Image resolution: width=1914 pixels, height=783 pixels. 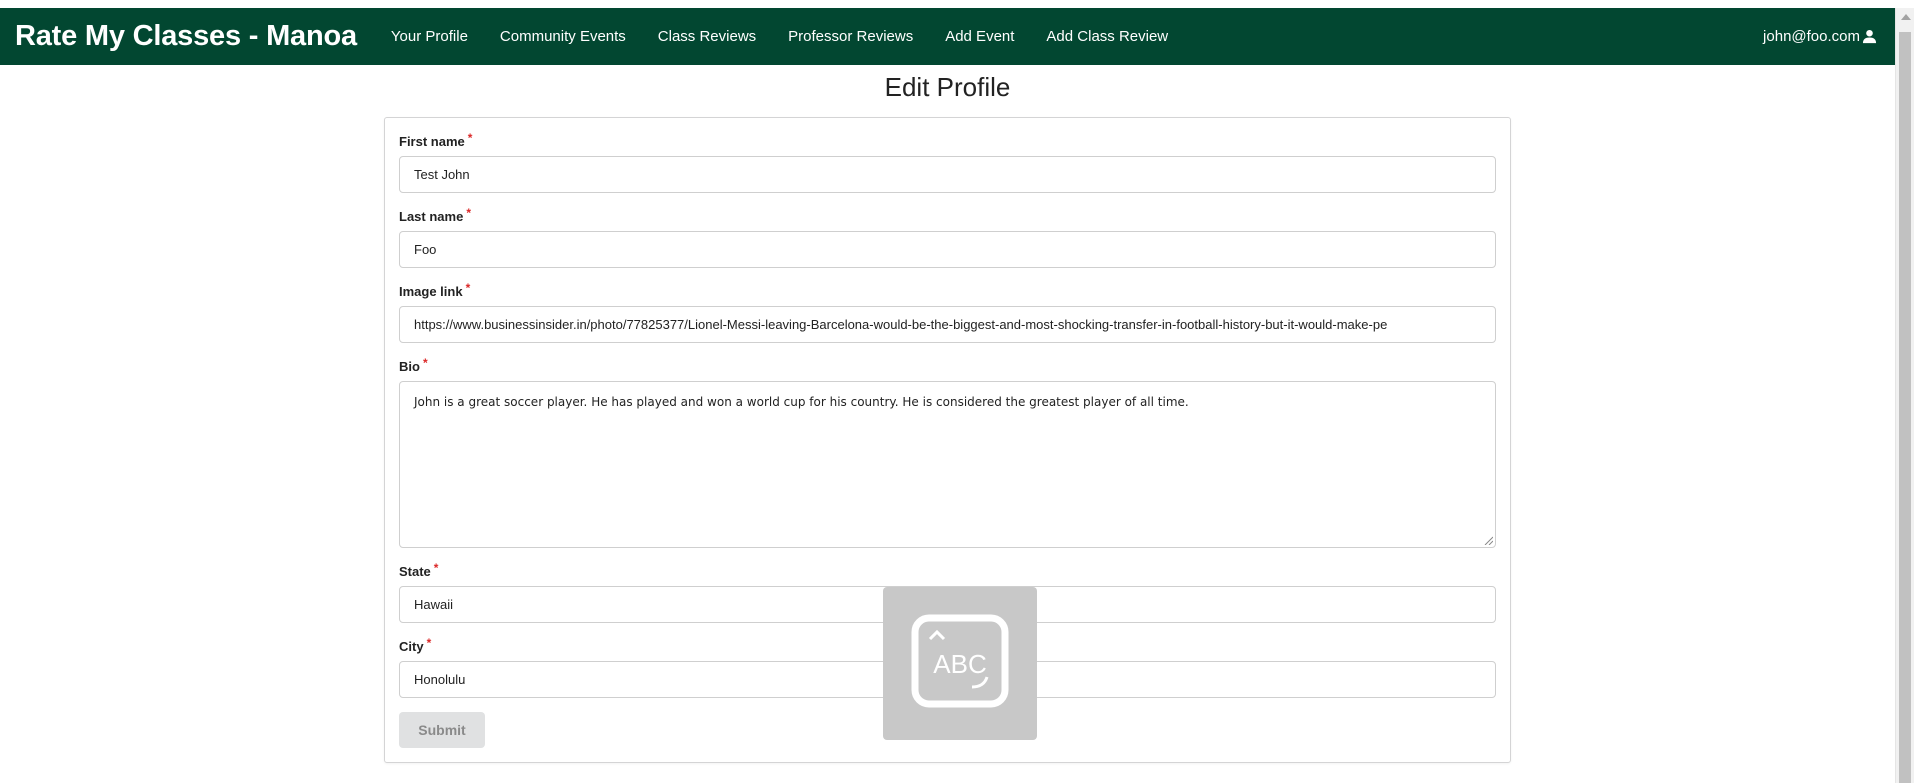 What do you see at coordinates (431, 291) in the screenshot?
I see `image-link-label-text: Image link` at bounding box center [431, 291].